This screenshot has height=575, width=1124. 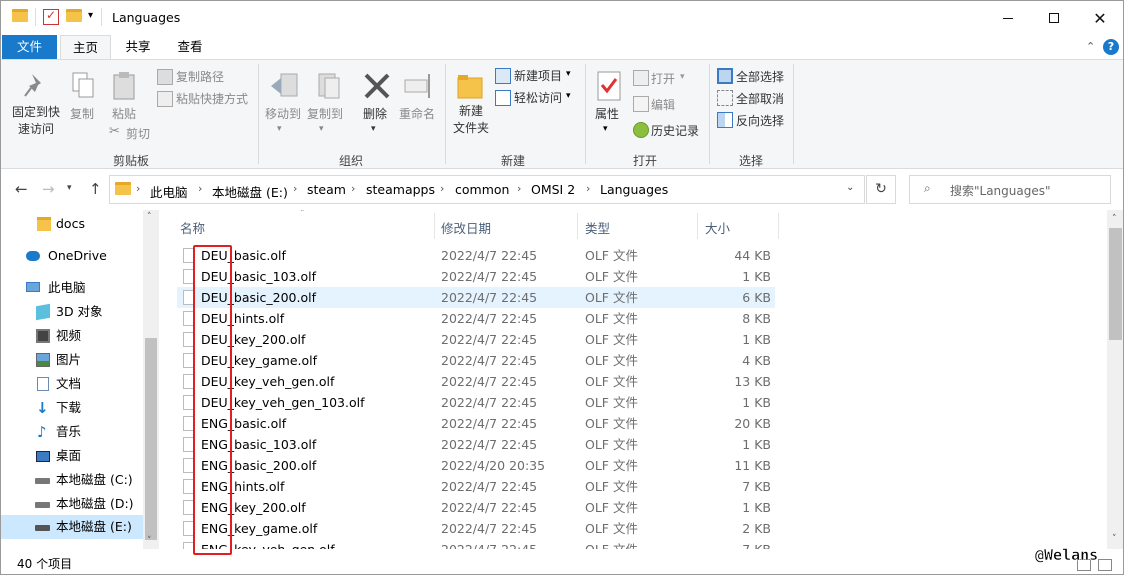 I want to click on column-date: 修改日期, so click(x=466, y=227).